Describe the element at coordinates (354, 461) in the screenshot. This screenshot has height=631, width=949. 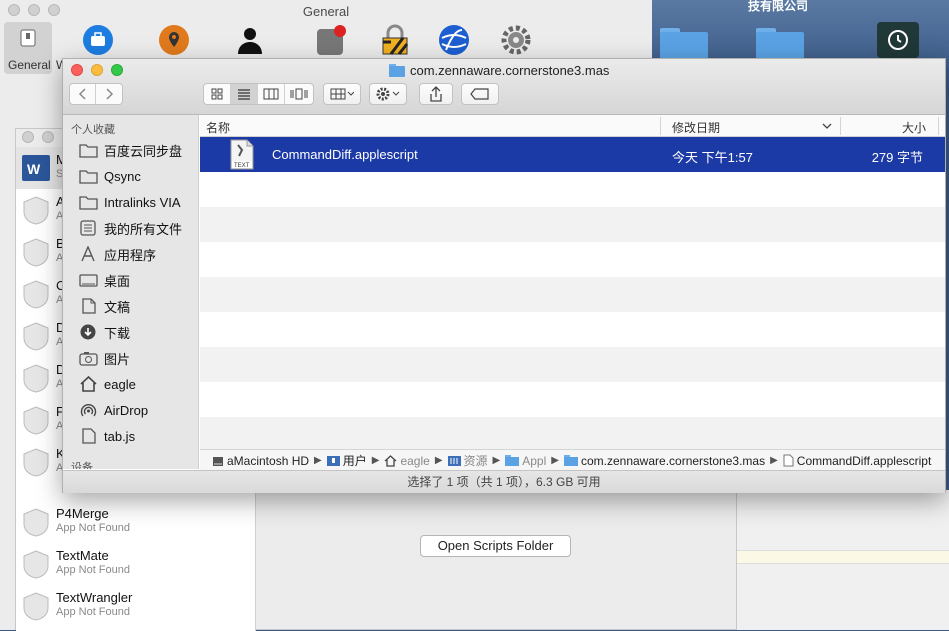
I see `path-label: 用户` at that location.